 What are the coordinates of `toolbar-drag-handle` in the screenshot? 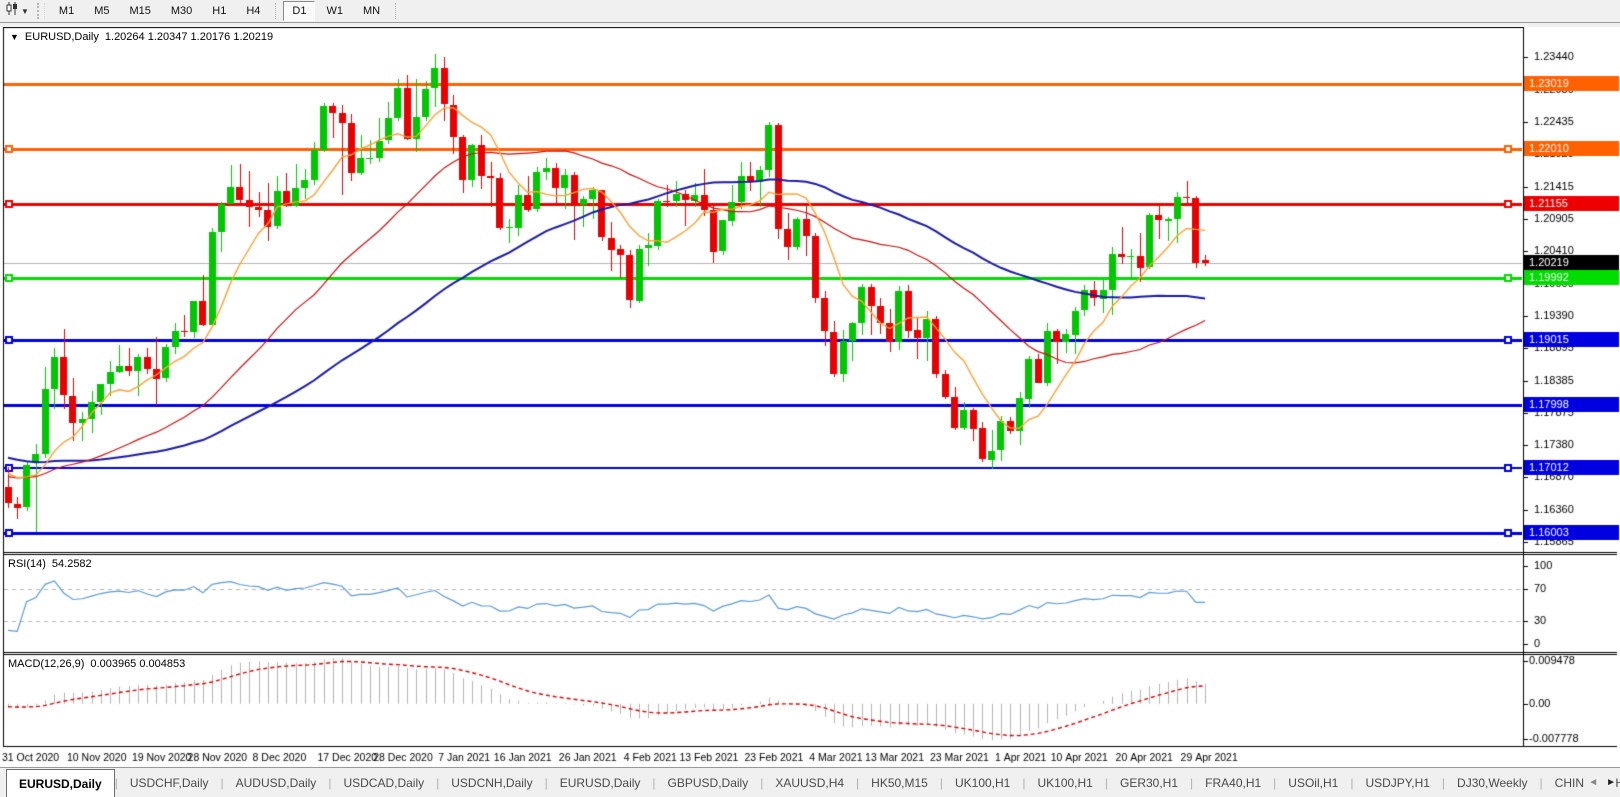 It's located at (40, 11).